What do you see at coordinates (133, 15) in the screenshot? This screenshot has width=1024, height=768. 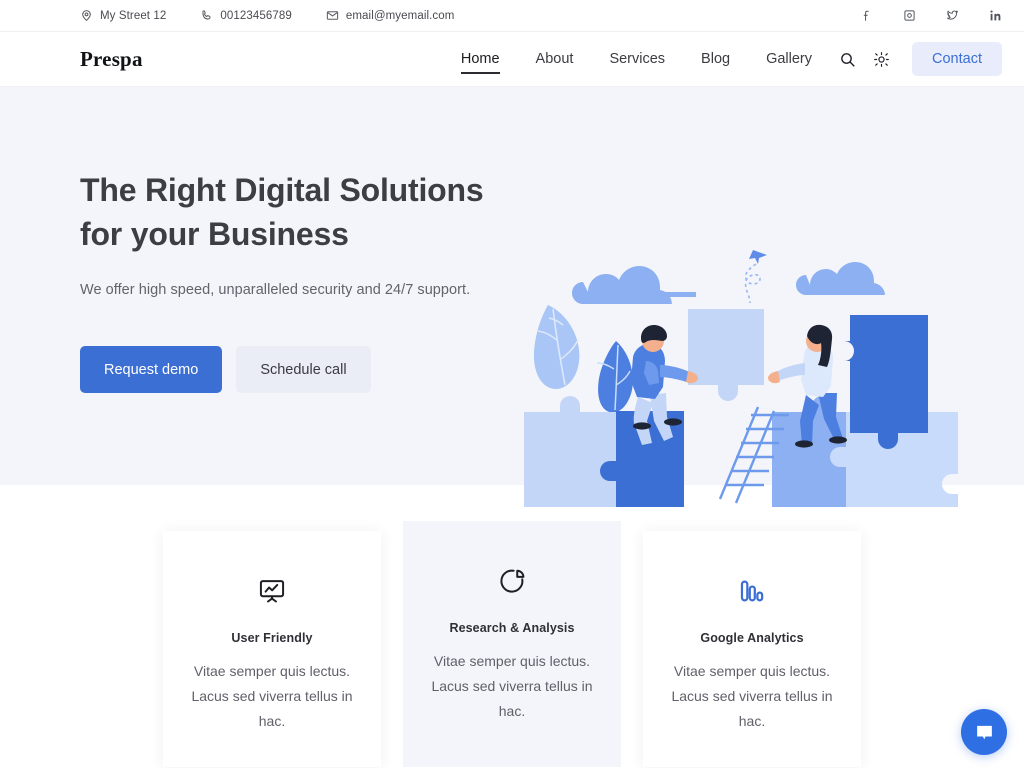 I see `topbar-address-text: My Street 12` at bounding box center [133, 15].